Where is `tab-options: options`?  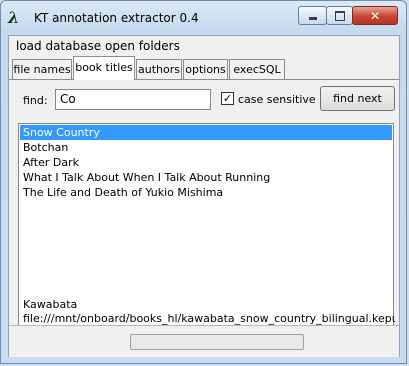 tab-options: options is located at coordinates (205, 69).